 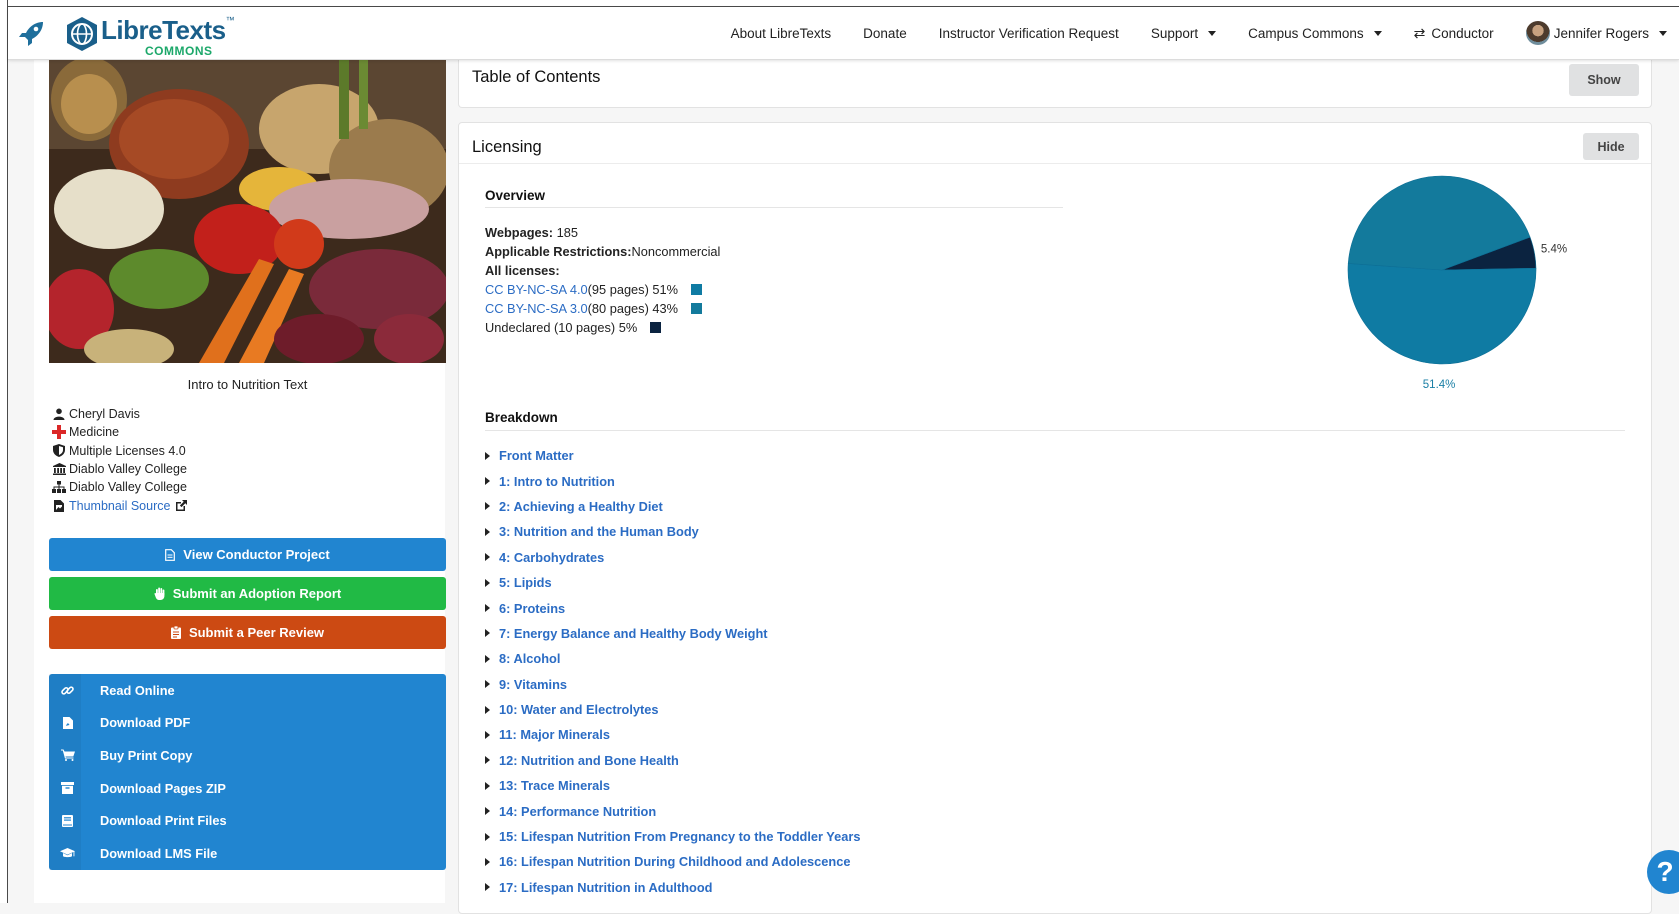 What do you see at coordinates (672, 480) in the screenshot?
I see `chapter-item: 1: Intro to Nutrition` at bounding box center [672, 480].